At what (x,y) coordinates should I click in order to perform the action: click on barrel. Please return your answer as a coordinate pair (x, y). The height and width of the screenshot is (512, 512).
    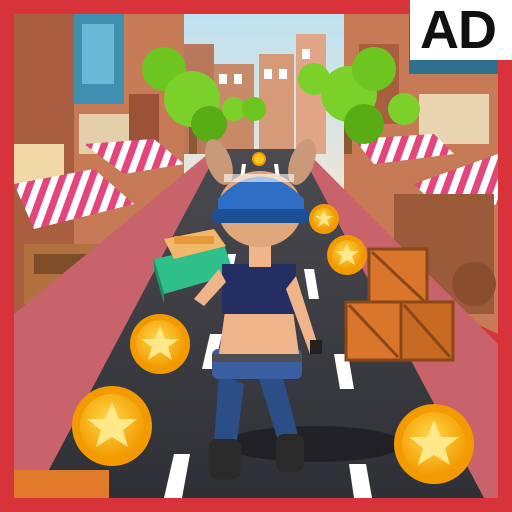
    Looking at the image, I should click on (474, 284).